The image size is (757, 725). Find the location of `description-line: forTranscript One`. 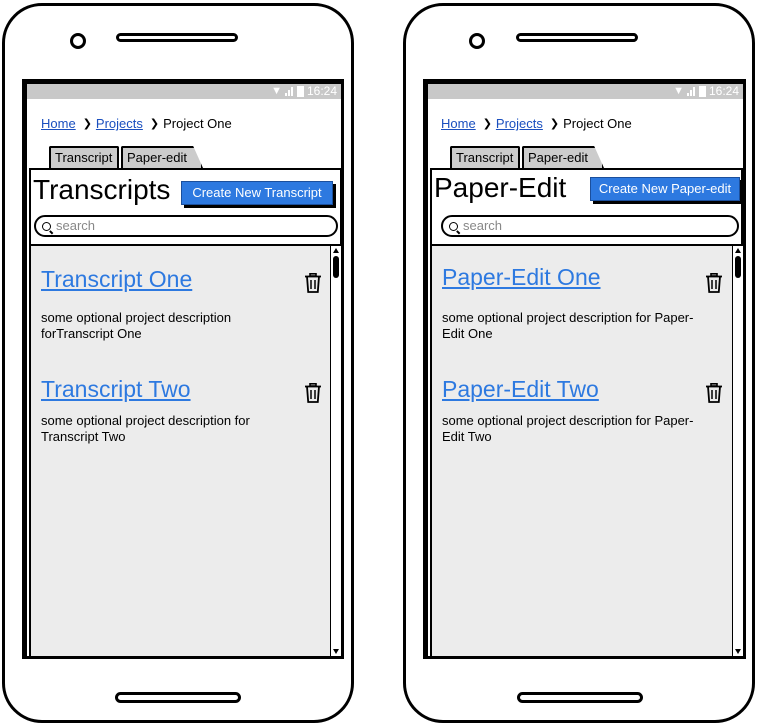

description-line: forTranscript One is located at coordinates (91, 333).